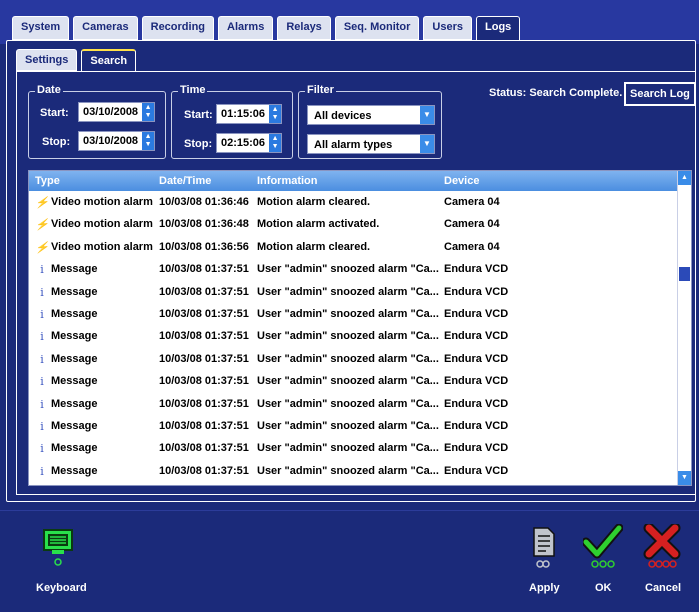  What do you see at coordinates (105, 28) in the screenshot?
I see `tab-cameras: Cameras` at bounding box center [105, 28].